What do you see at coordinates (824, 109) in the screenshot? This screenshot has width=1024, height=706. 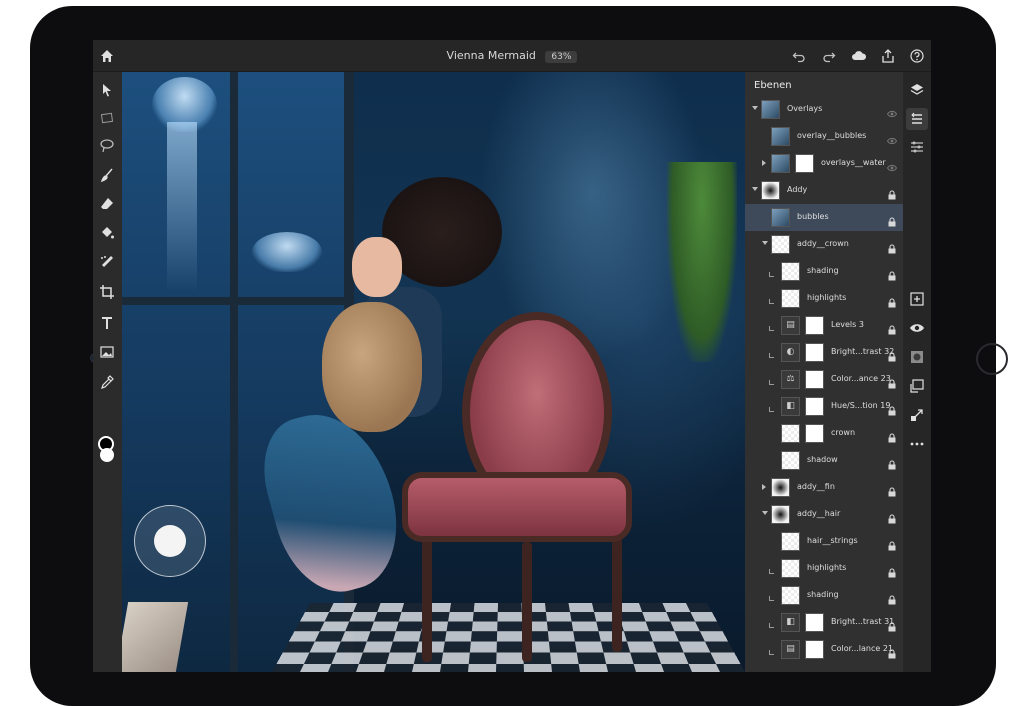 I see `layer-row: Overlays` at bounding box center [824, 109].